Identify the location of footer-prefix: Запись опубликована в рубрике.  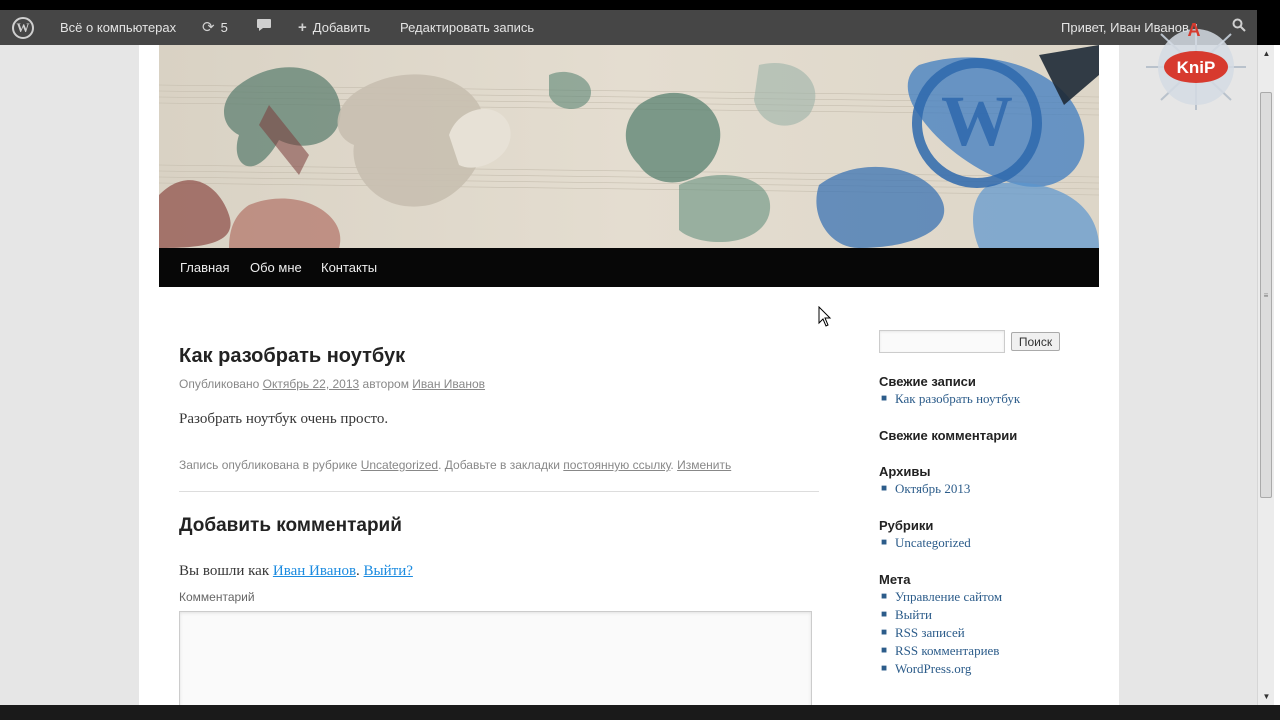
(268, 465).